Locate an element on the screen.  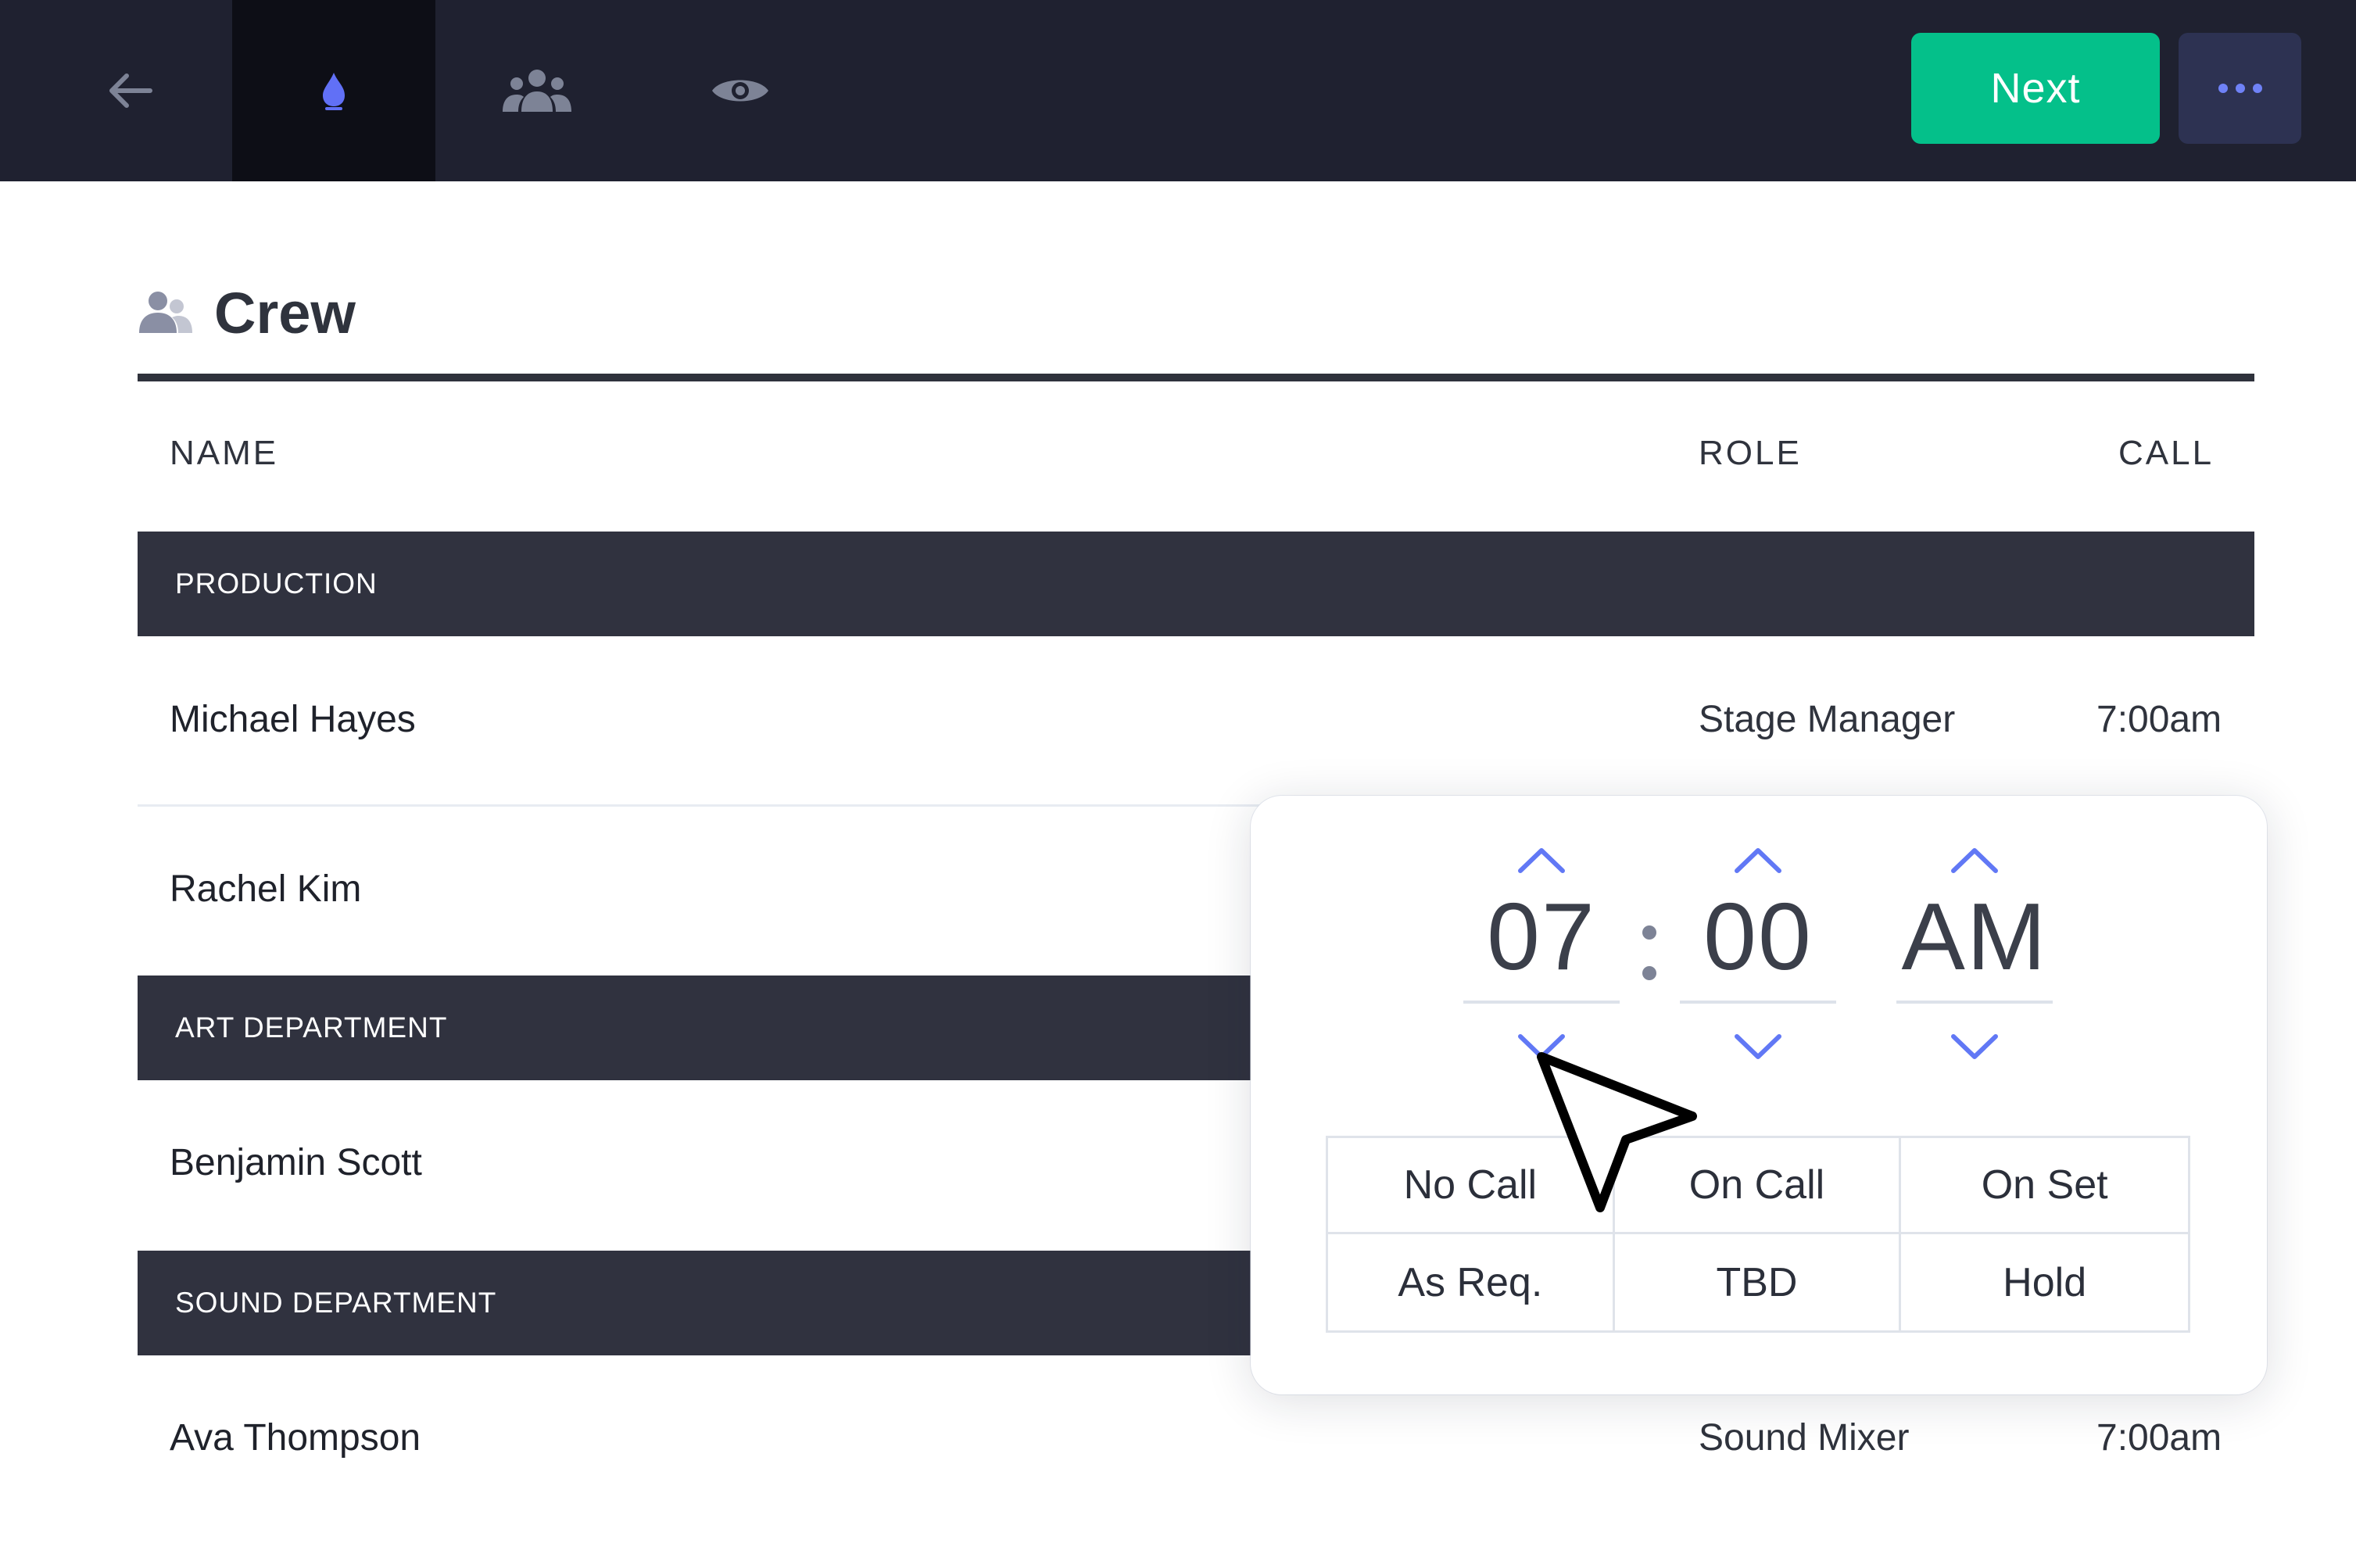
section-header: Crew is located at coordinates (247, 313).